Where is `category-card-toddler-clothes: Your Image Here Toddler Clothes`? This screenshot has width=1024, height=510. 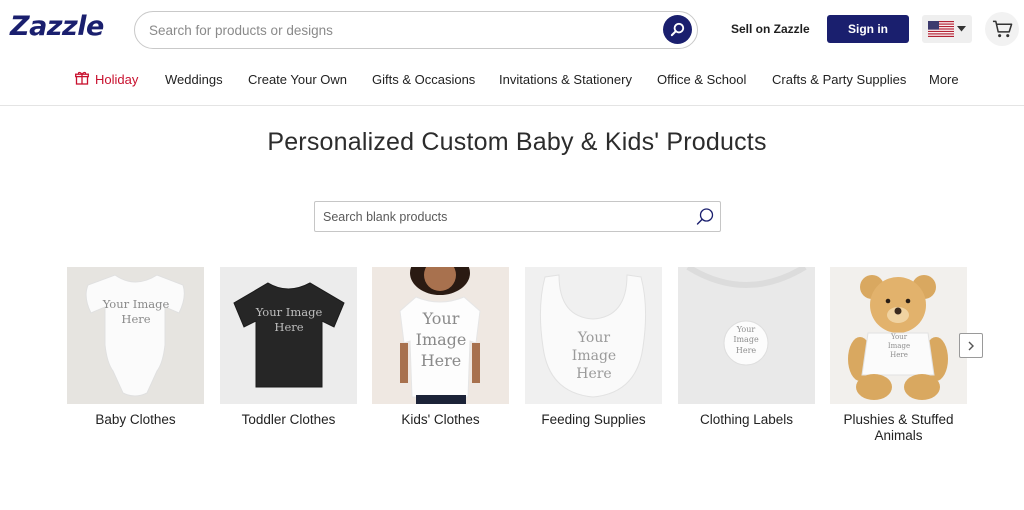 category-card-toddler-clothes: Your Image Here Toddler Clothes is located at coordinates (288, 347).